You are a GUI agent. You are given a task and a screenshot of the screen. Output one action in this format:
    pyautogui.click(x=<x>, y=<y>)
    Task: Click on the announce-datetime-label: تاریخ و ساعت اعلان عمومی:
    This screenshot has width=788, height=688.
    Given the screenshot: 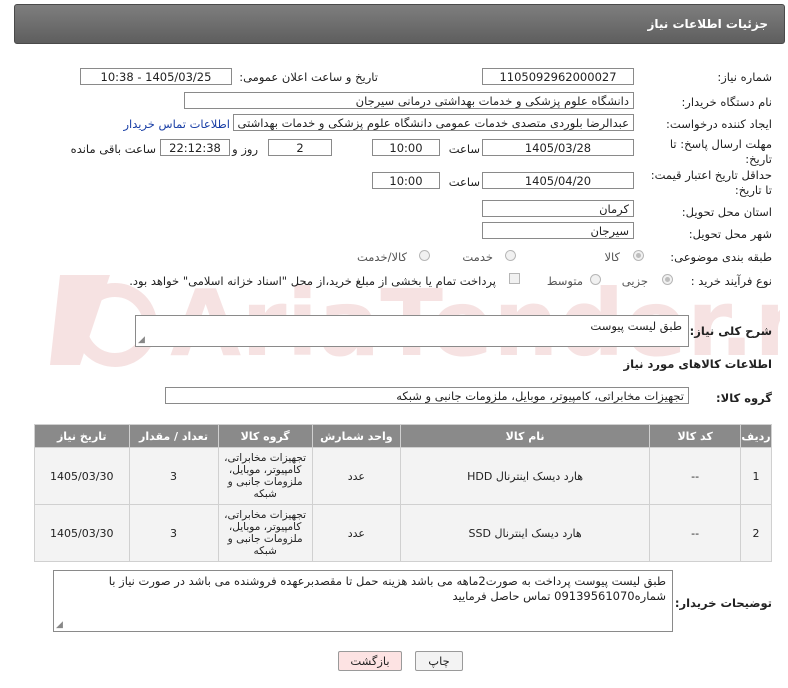 What is the action you would take?
    pyautogui.click(x=308, y=77)
    